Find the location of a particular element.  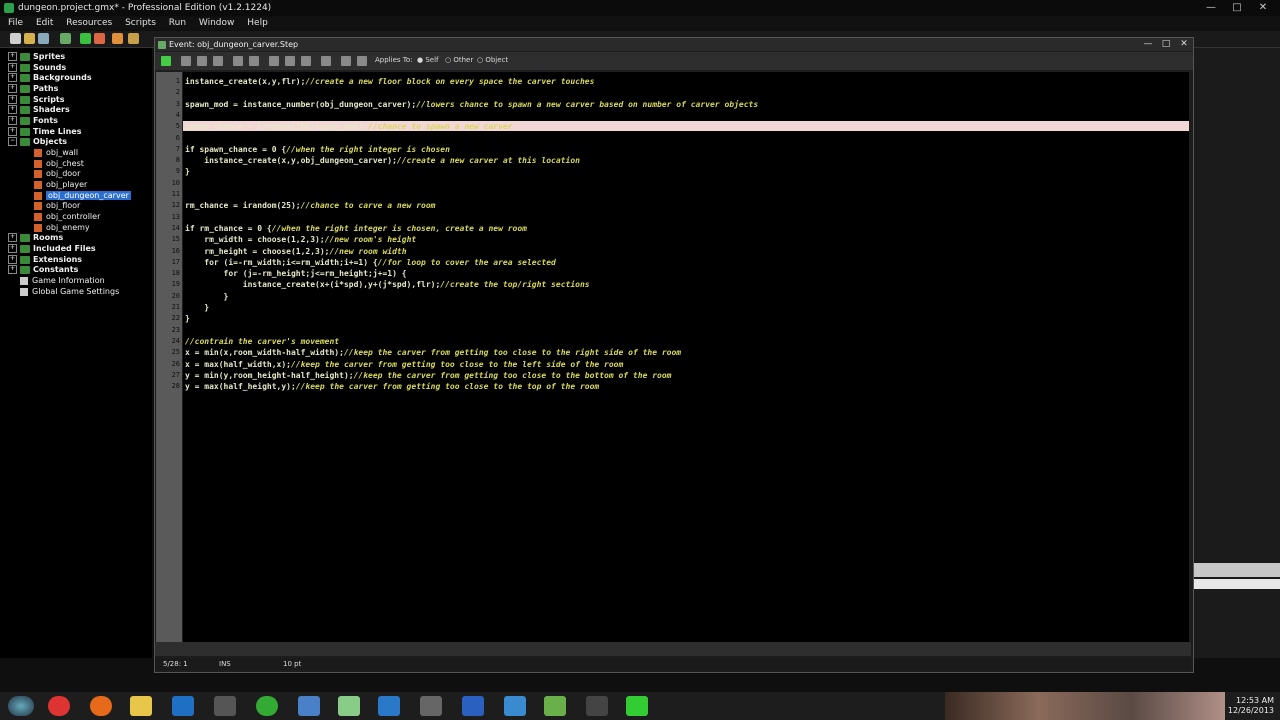

undo-icon is located at coordinates (238, 61).